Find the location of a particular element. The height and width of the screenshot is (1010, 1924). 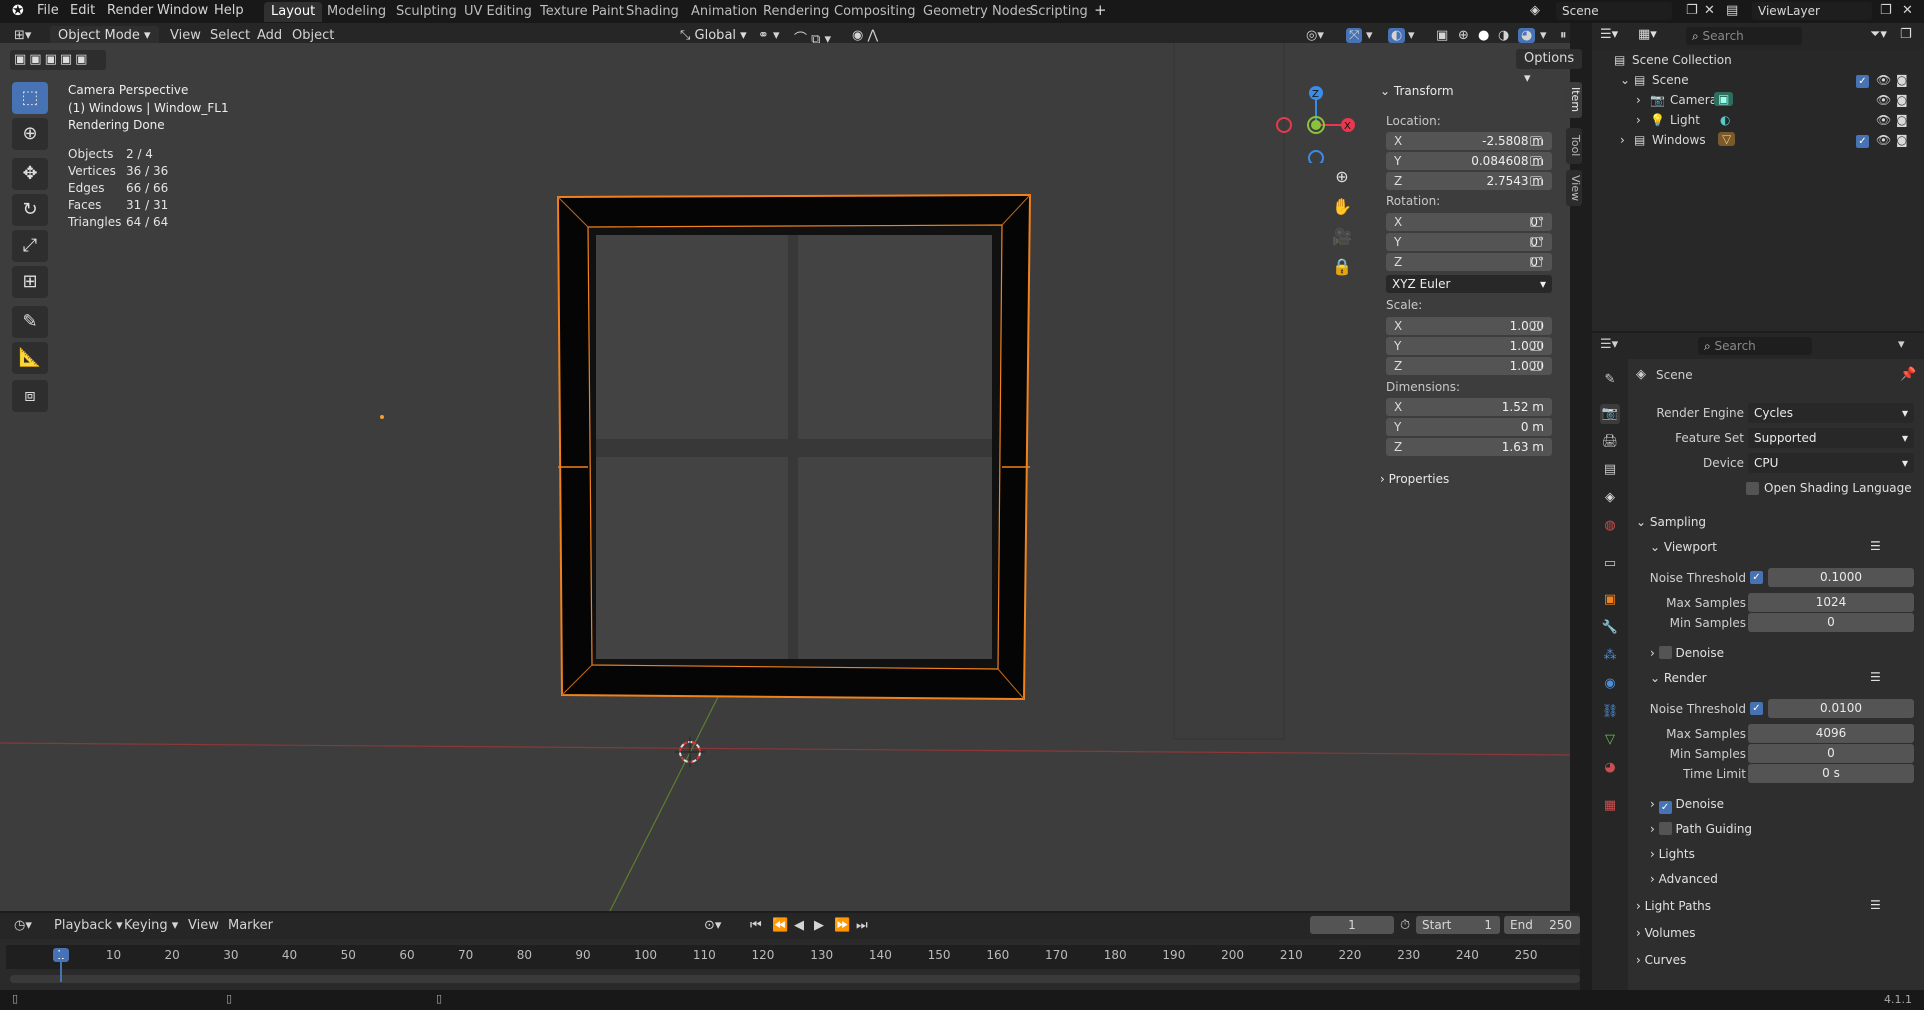

outliner-row-windows: › ▤ Windows ▽ ✓ 👁 ◙ is located at coordinates (1758, 141).